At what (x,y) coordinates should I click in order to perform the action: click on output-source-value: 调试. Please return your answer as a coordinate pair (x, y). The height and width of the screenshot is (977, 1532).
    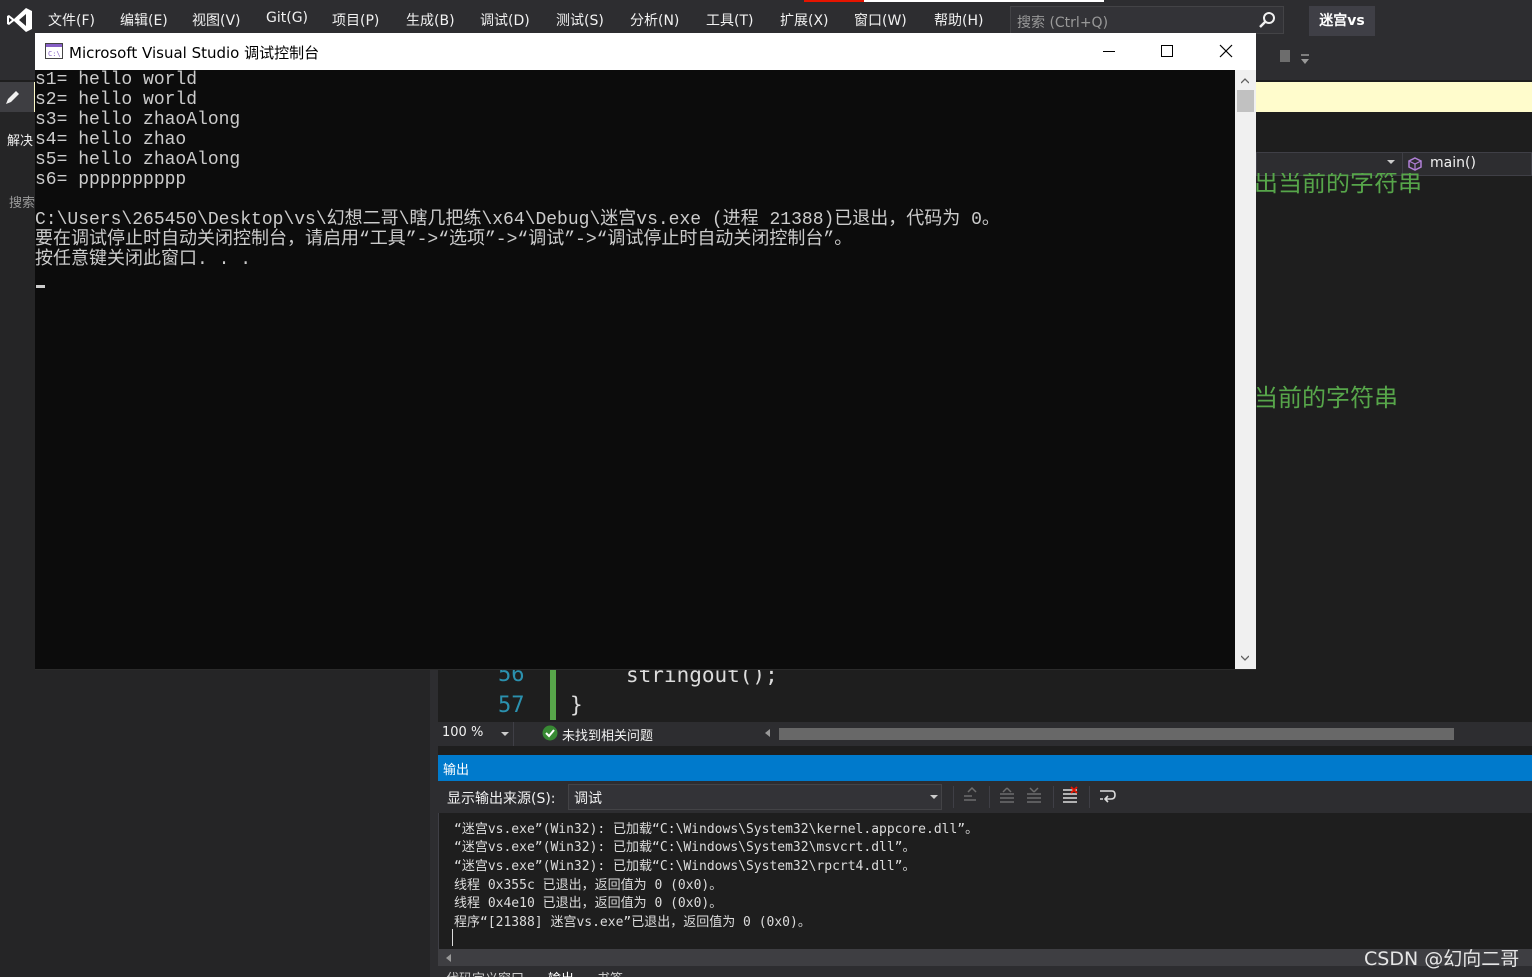
    Looking at the image, I should click on (588, 798).